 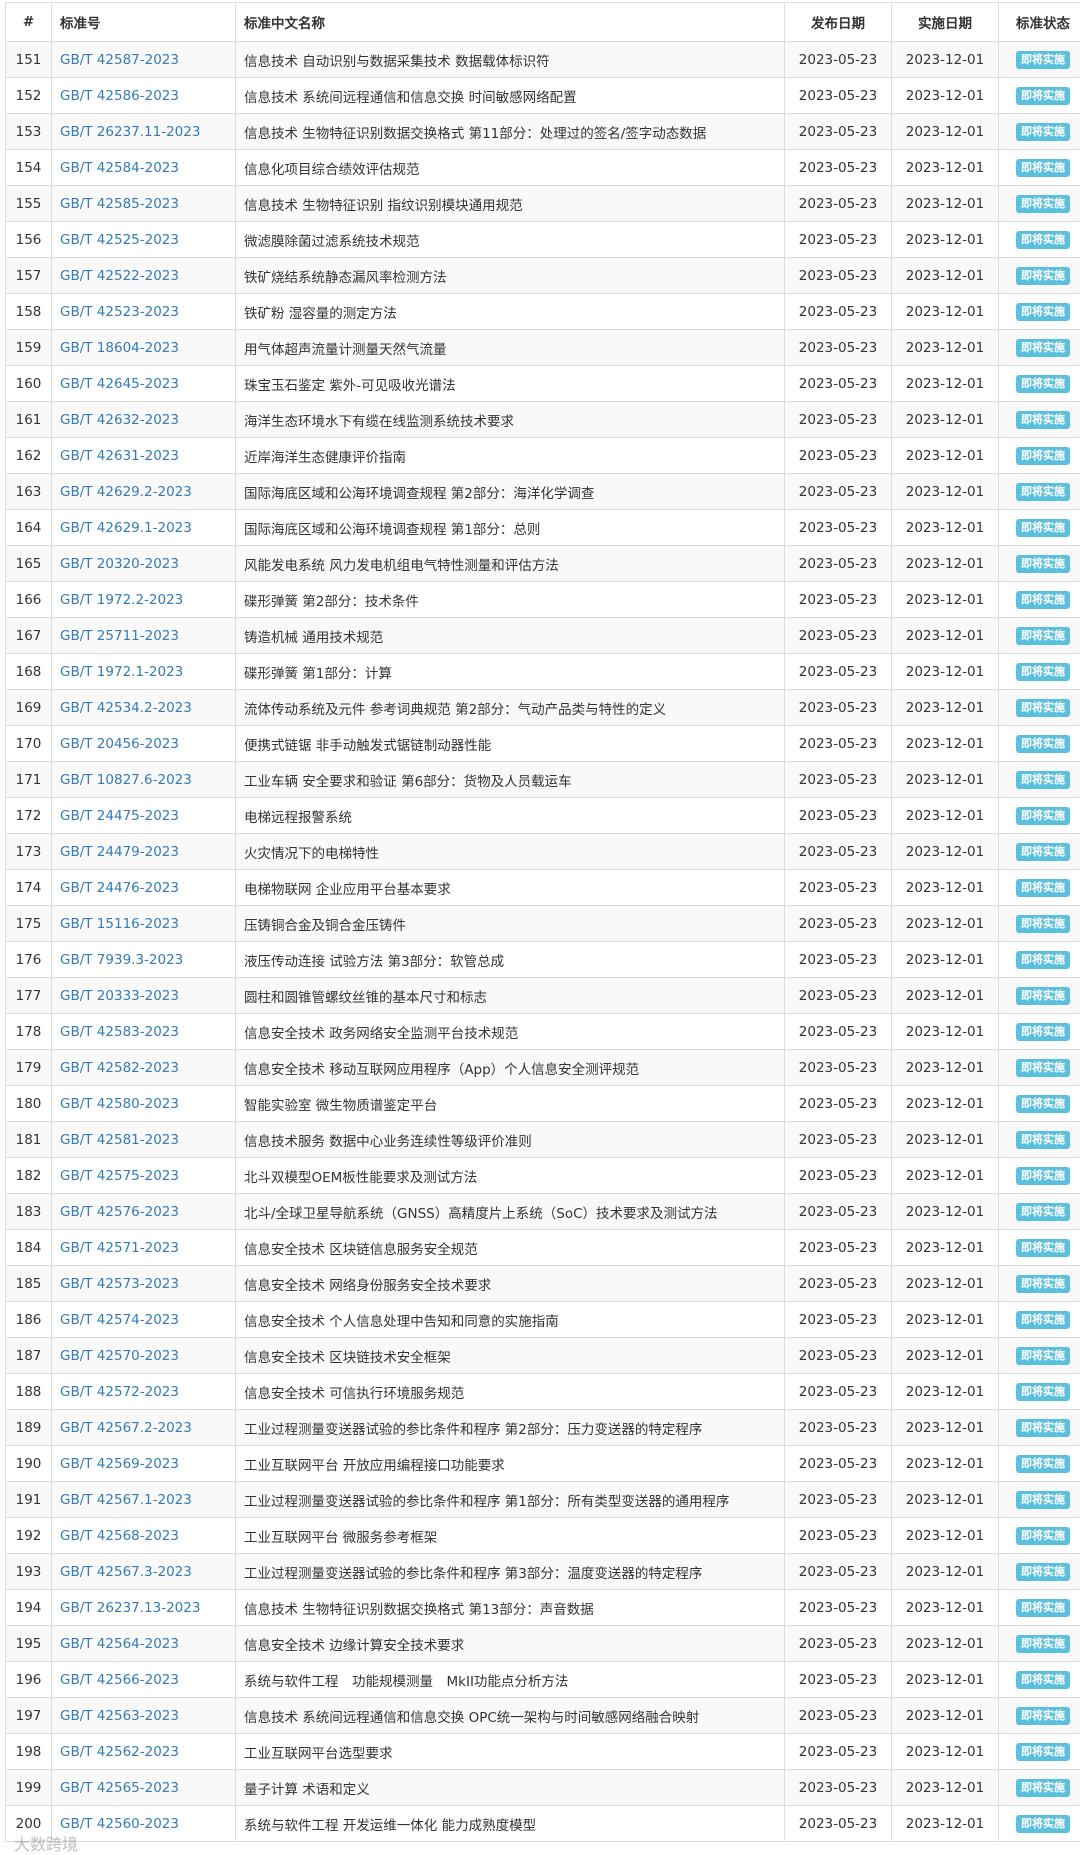 I want to click on standard-code-link: GB/T 42567.2-2023, so click(x=126, y=1428).